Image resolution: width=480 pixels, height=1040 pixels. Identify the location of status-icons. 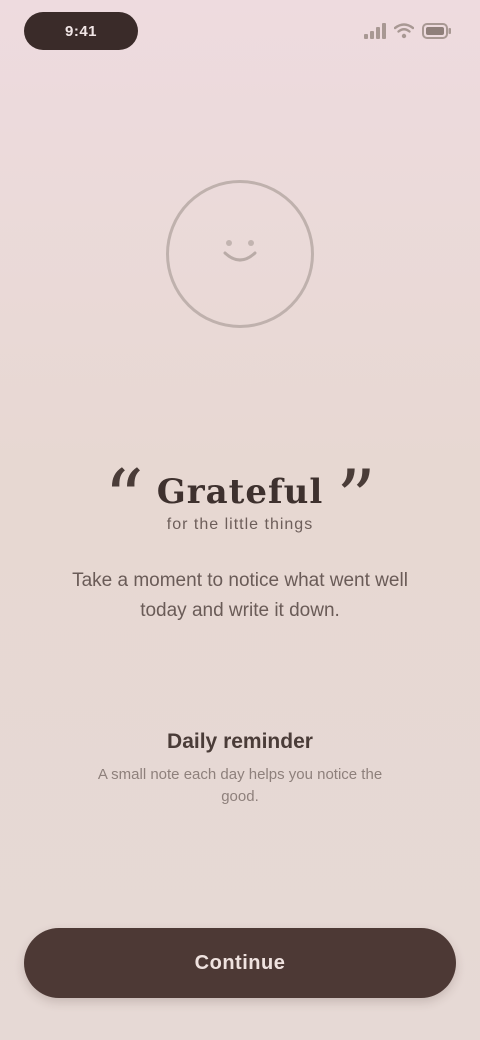
(408, 31).